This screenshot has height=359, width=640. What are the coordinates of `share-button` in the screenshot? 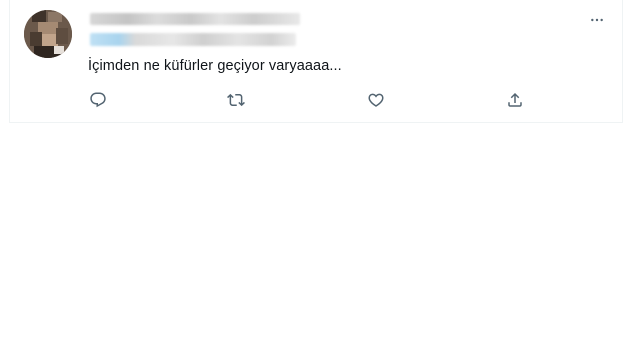 It's located at (515, 100).